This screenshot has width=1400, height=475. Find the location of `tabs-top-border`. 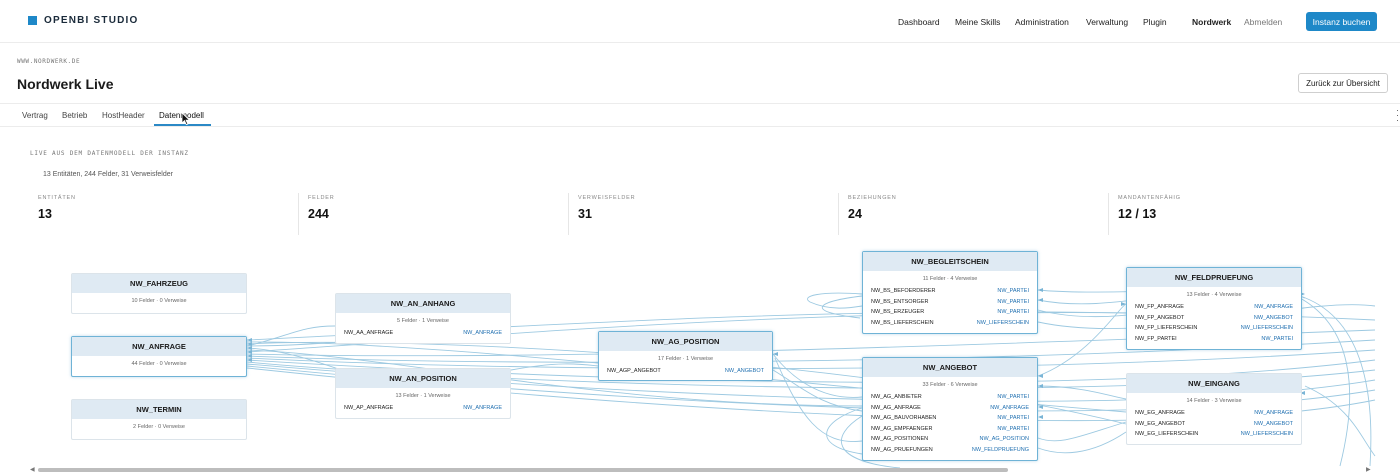

tabs-top-border is located at coordinates (700, 103).